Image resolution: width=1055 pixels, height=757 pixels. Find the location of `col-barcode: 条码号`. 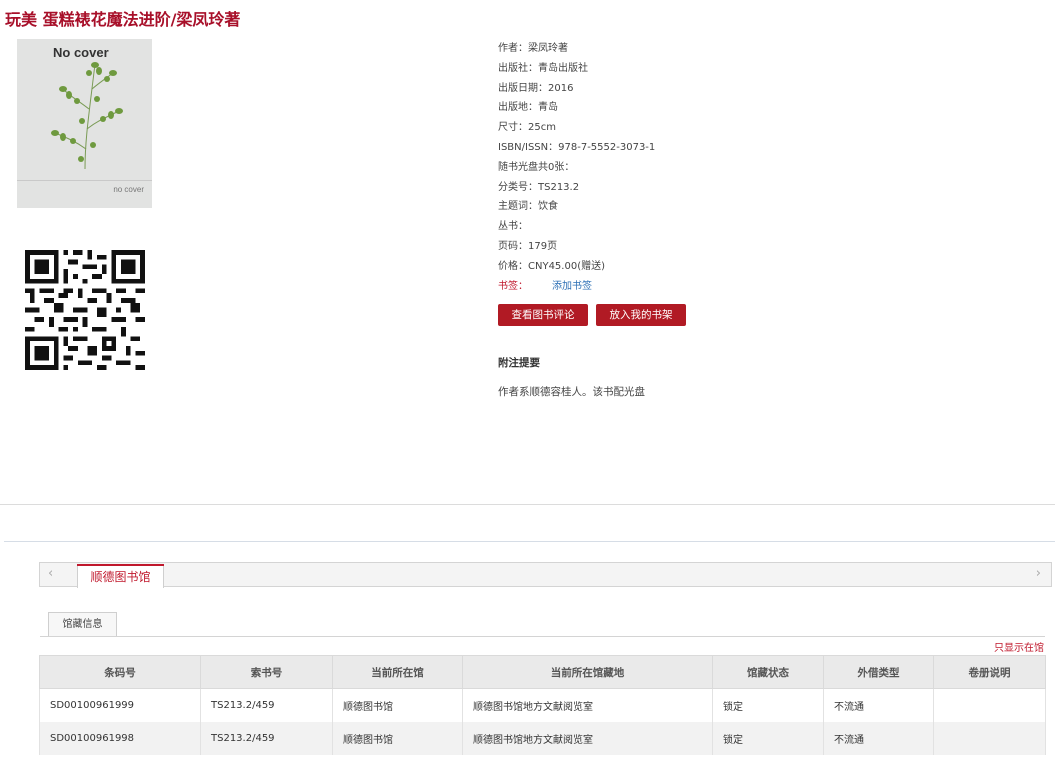

col-barcode: 条码号 is located at coordinates (120, 672).